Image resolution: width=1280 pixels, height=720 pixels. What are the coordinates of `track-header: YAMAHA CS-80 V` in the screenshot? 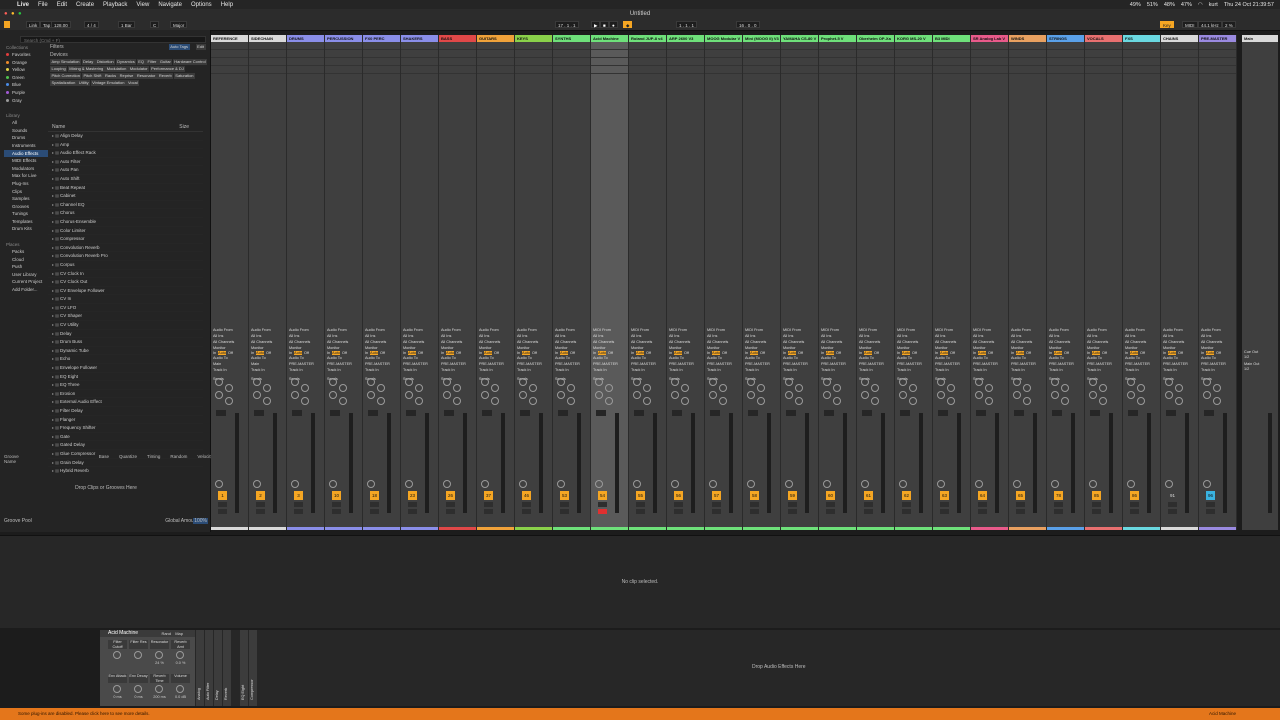 It's located at (799, 38).